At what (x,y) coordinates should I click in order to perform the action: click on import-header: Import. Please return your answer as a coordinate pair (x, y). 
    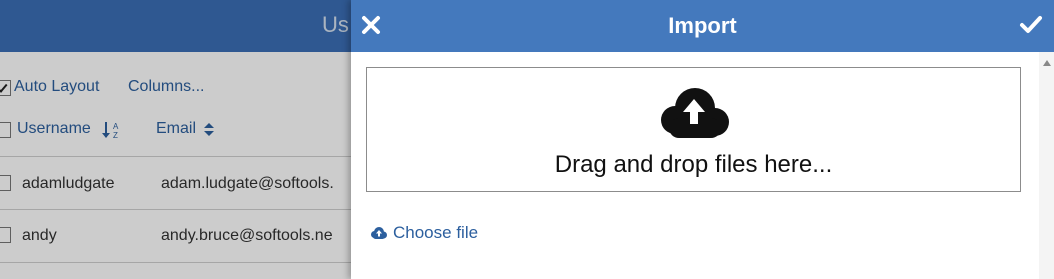
    Looking at the image, I should click on (702, 26).